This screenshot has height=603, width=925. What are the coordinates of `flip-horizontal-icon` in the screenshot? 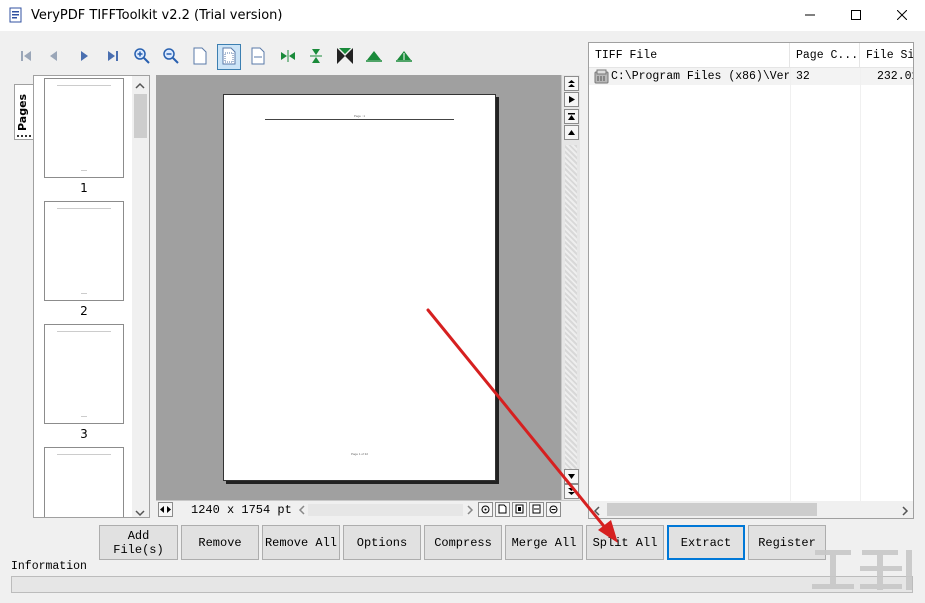 It's located at (288, 57).